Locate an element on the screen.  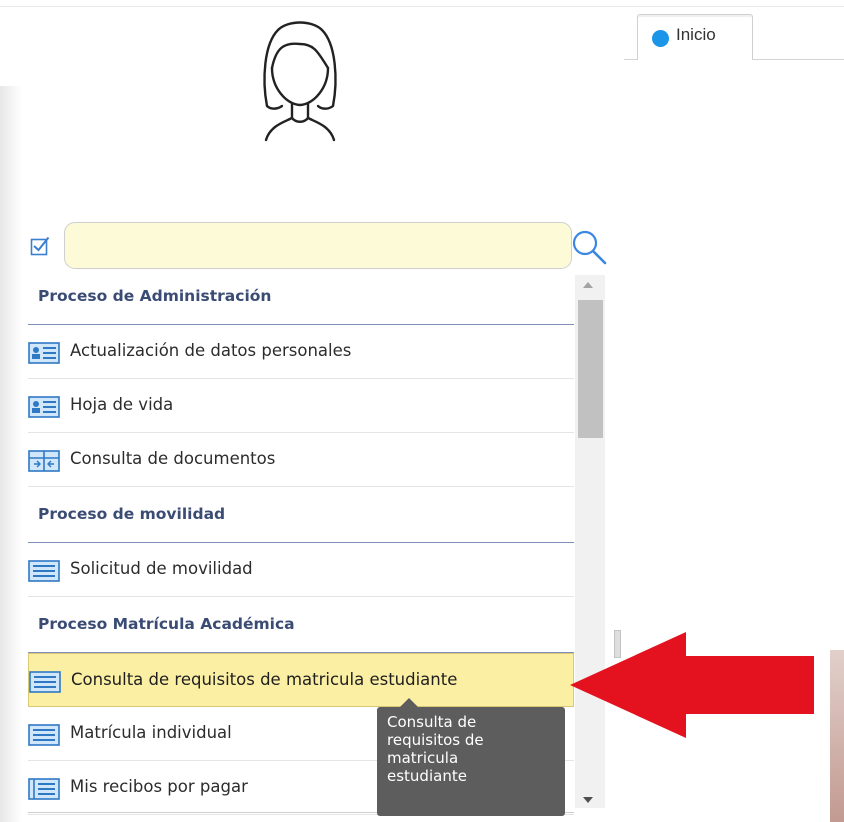
search-icon is located at coordinates (589, 247).